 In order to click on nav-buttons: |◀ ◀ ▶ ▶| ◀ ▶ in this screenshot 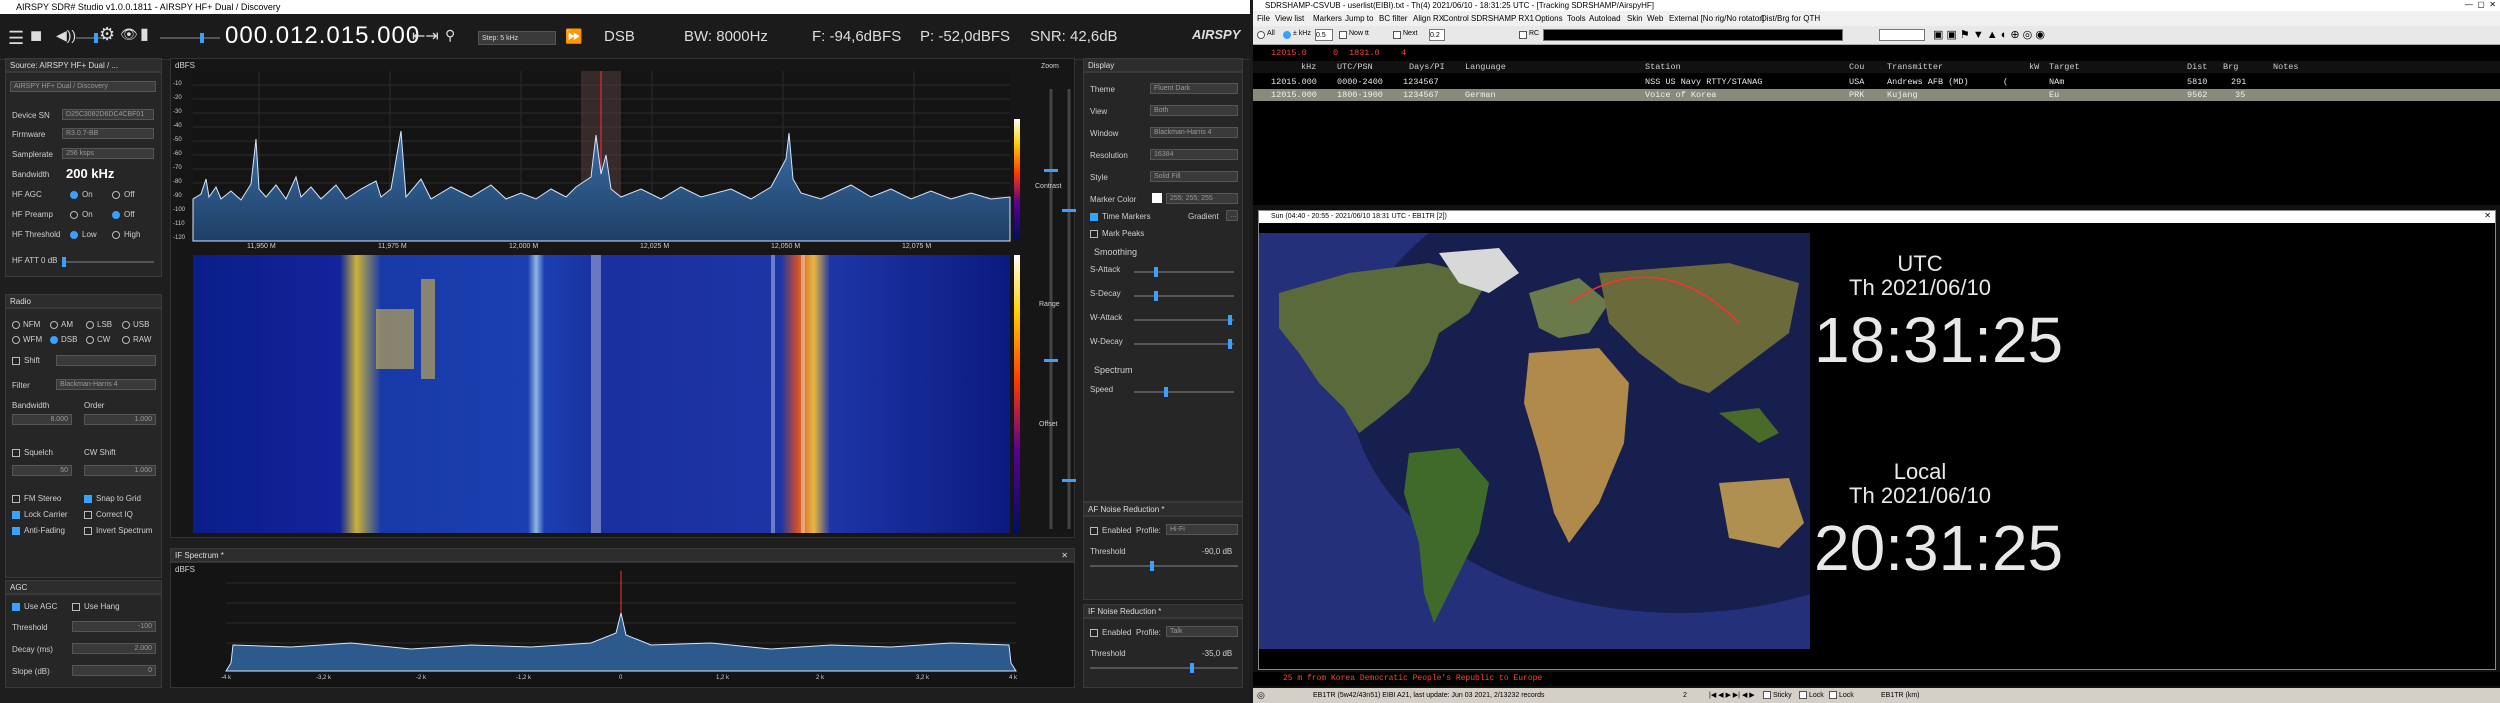, I will do `click(1732, 695)`.